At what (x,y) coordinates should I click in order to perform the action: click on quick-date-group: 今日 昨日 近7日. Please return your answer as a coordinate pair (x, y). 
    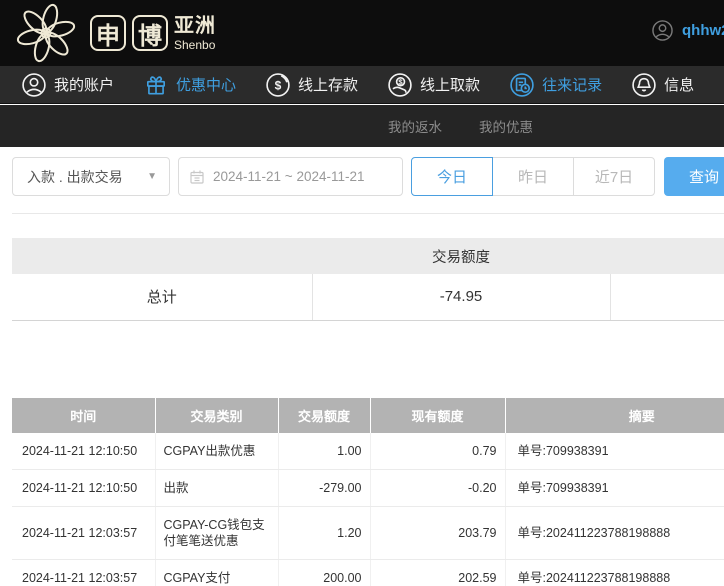
    Looking at the image, I should click on (533, 176).